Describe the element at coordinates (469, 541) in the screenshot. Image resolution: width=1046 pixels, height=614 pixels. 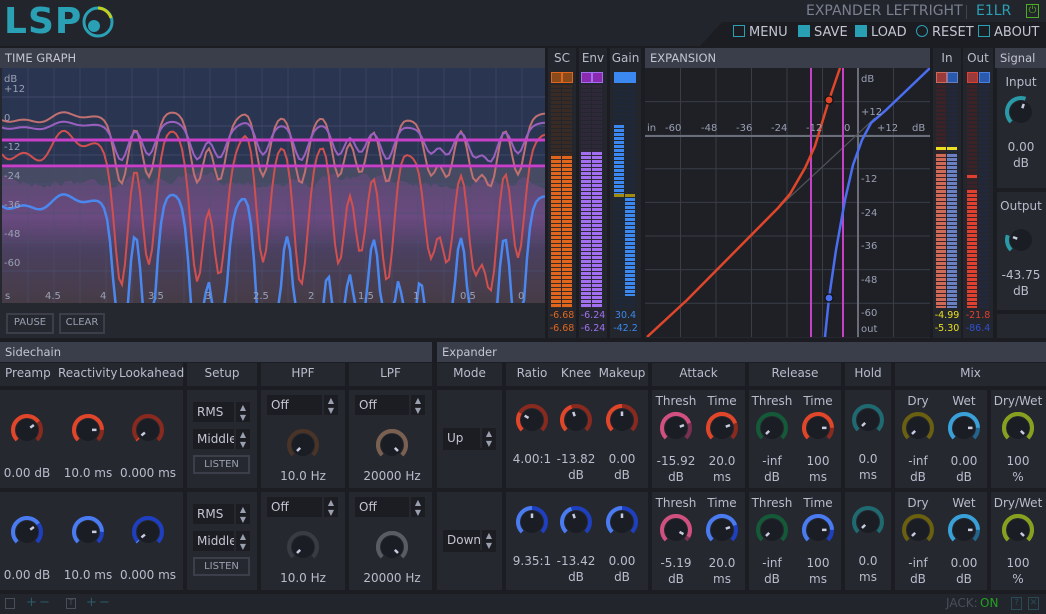
I see `expander-mode-select: Down ▲ ▼` at that location.